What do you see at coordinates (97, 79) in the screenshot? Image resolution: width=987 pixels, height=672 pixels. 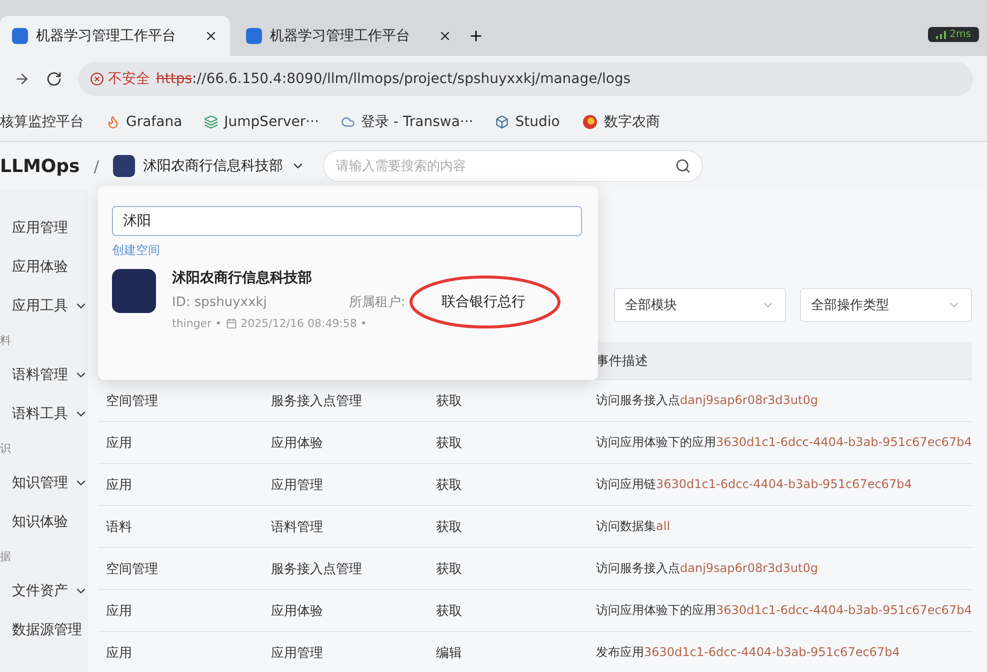 I see `warning-icon` at bounding box center [97, 79].